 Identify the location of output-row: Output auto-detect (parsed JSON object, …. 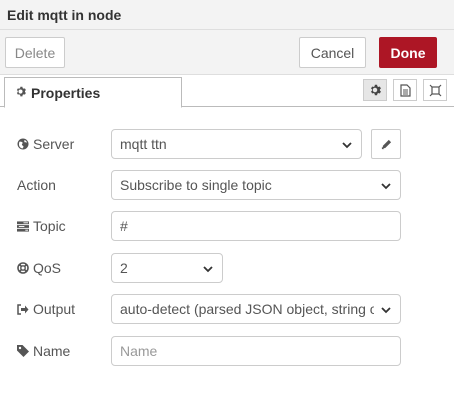
(227, 309).